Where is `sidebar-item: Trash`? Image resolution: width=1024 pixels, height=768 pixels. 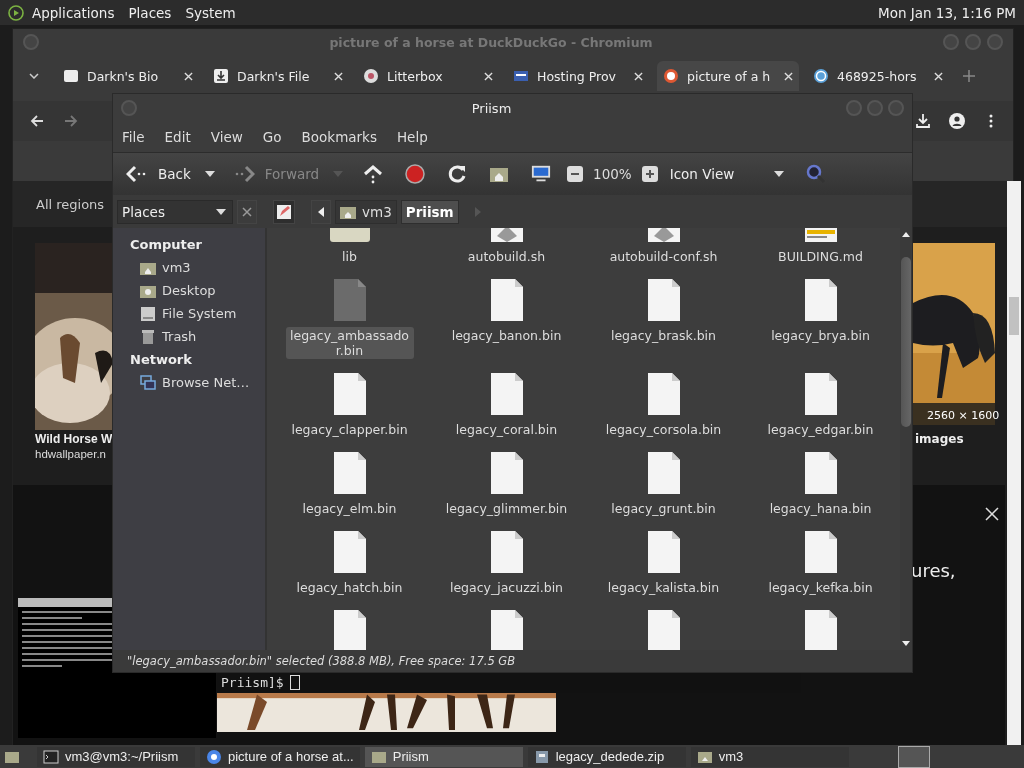 sidebar-item: Trash is located at coordinates (197, 336).